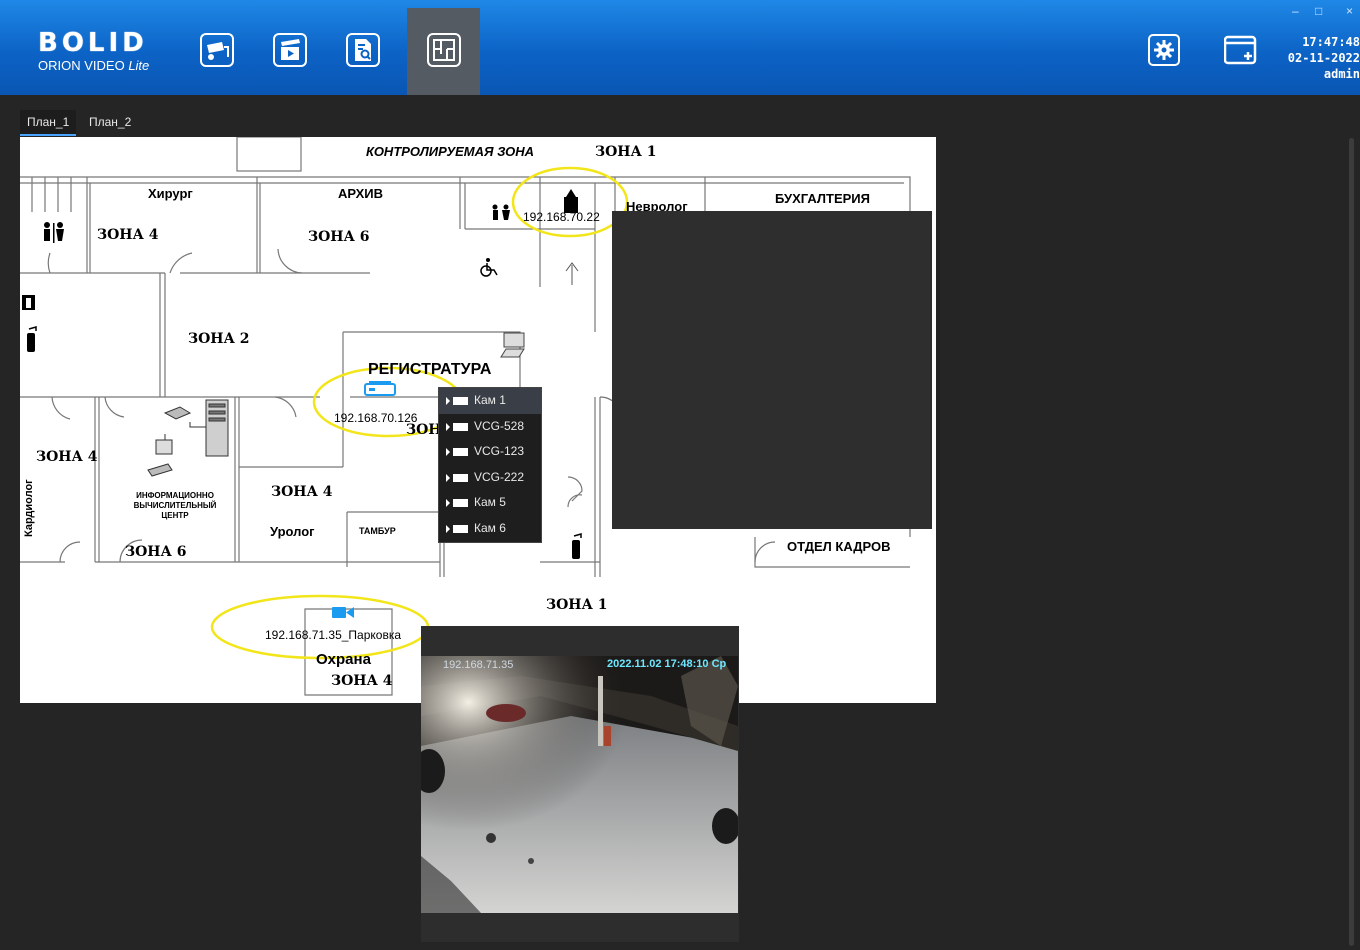 This screenshot has width=1360, height=950. Describe the element at coordinates (667, 664) in the screenshot. I see `video-timestamp-overlay: 2022.11.02 17:48:10 Ср` at that location.